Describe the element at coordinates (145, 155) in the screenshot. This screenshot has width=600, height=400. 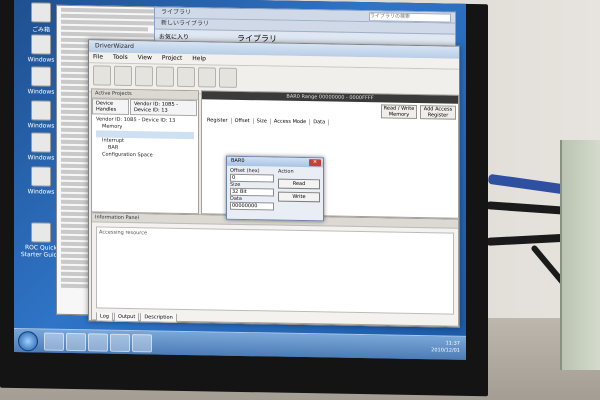
I see `tree-item: Configuration Space` at that location.